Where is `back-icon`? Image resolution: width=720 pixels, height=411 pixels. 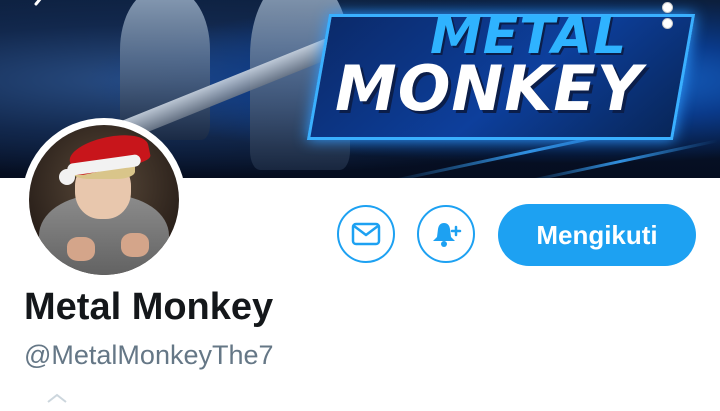
back-icon is located at coordinates (41, 10).